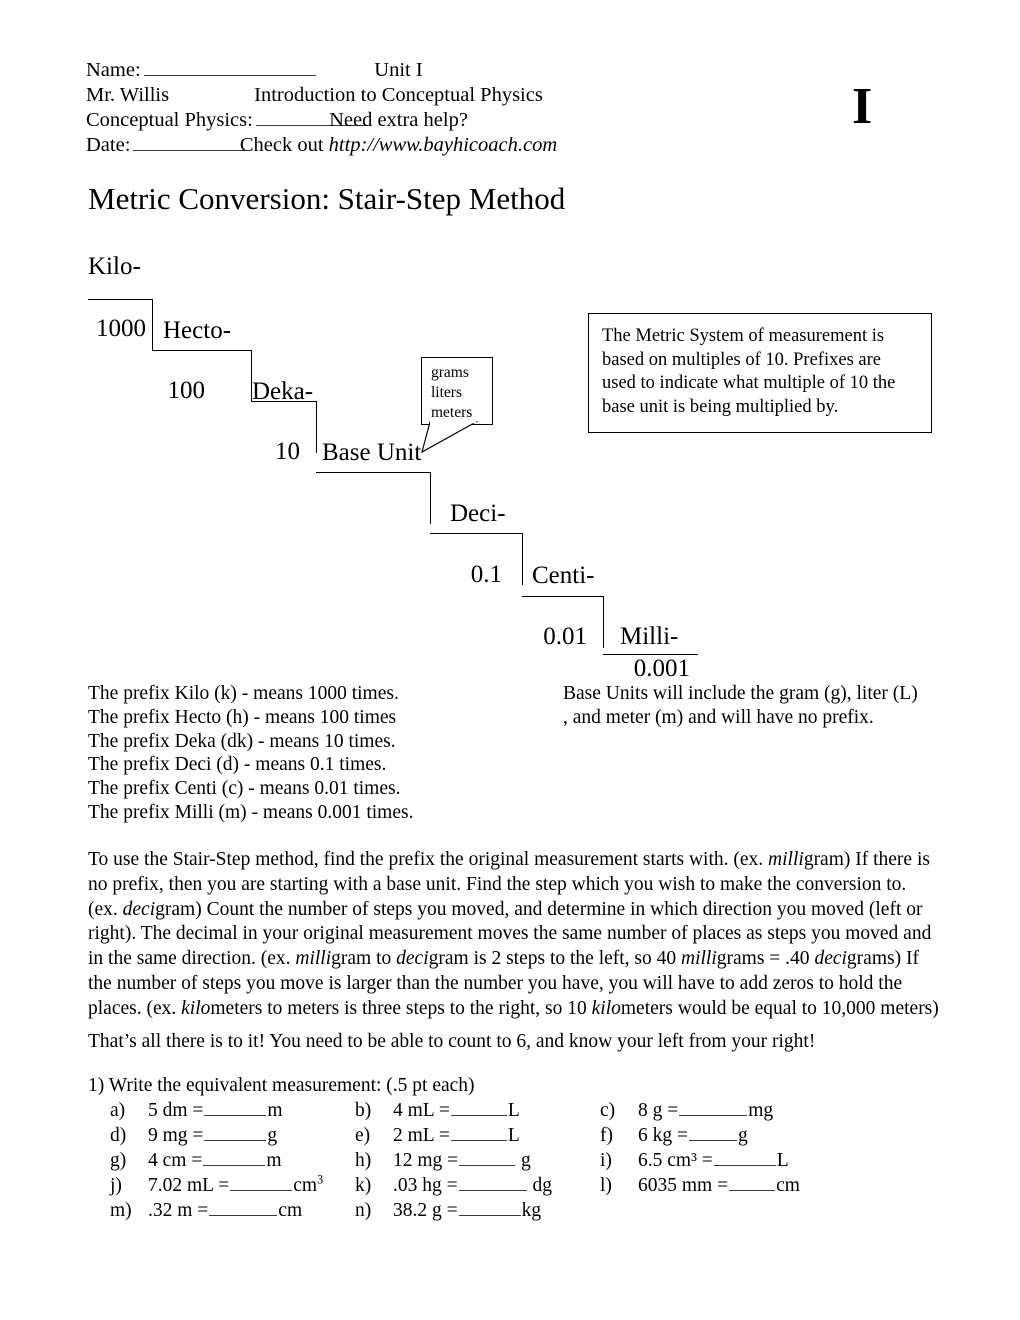  I want to click on exercise-unit: mg, so click(761, 1110).